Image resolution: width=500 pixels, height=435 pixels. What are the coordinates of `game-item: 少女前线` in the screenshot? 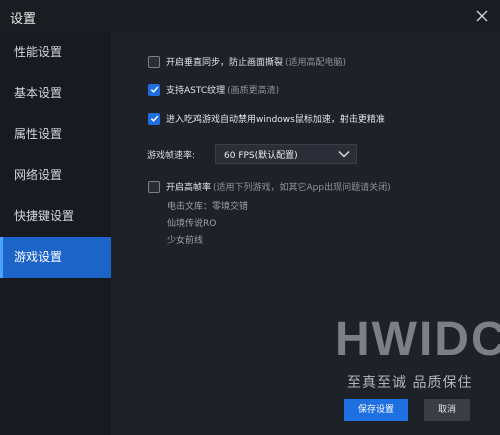 It's located at (185, 241).